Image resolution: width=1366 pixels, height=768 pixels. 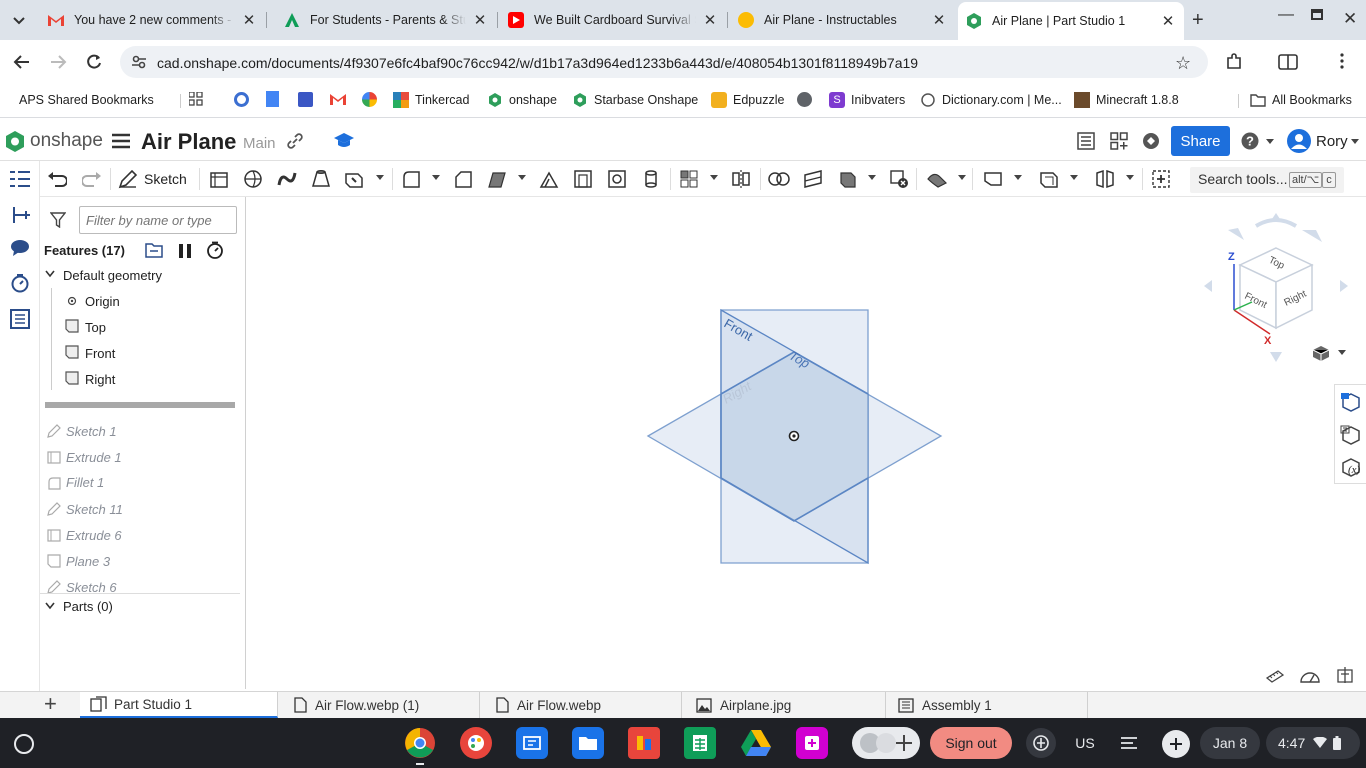 I want to click on link-icon, so click(x=295, y=141).